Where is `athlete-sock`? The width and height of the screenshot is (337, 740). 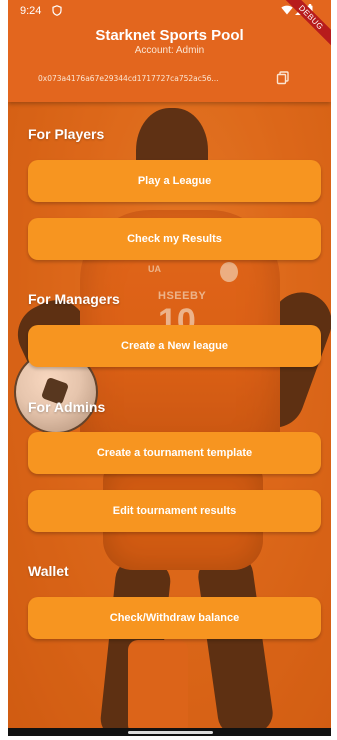
athlete-sock is located at coordinates (158, 686).